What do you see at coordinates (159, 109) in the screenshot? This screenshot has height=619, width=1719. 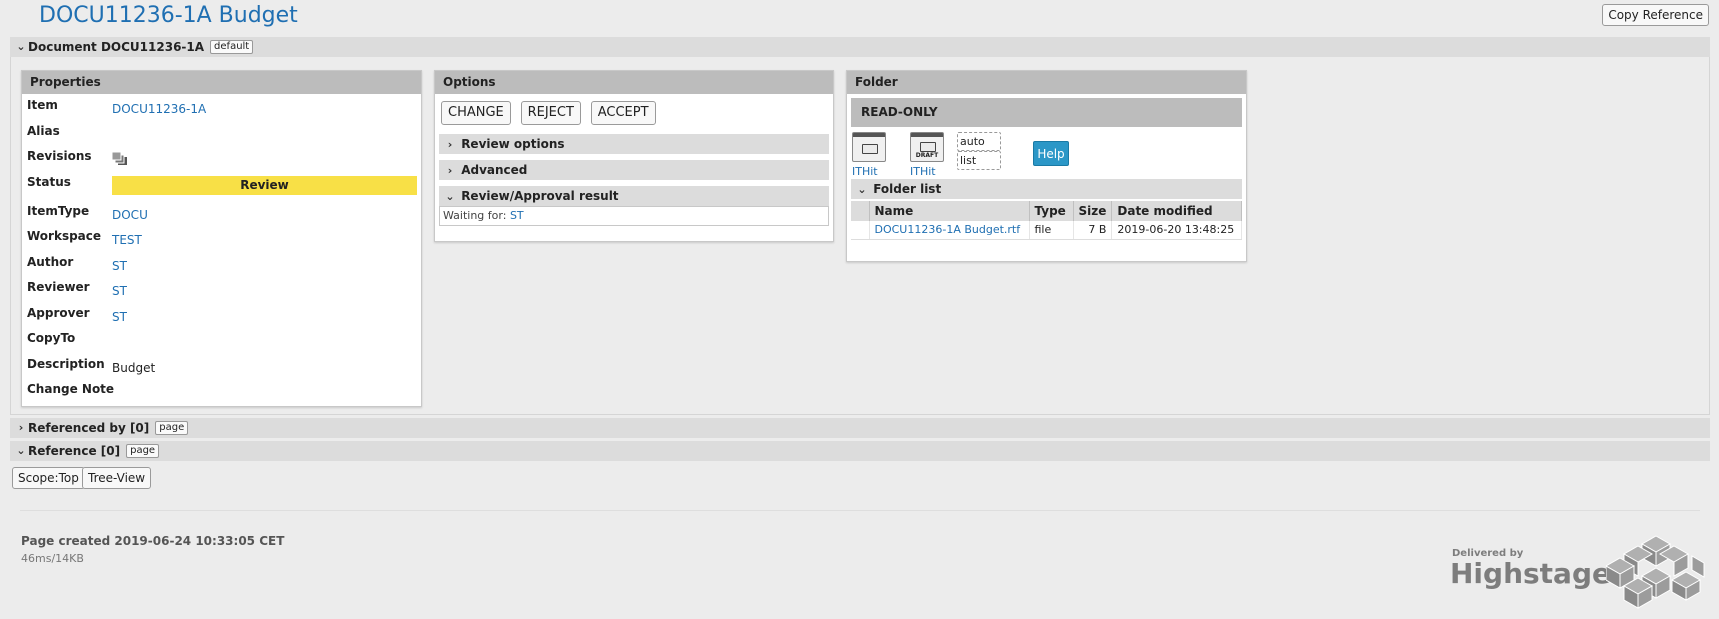 I see `item-link: DOCU11236-1A` at bounding box center [159, 109].